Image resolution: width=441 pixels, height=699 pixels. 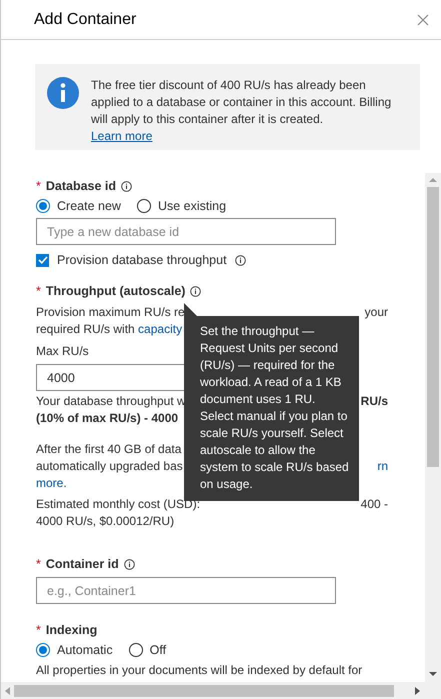 What do you see at coordinates (109, 466) in the screenshot?
I see `note-text: automatically upgraded bas` at bounding box center [109, 466].